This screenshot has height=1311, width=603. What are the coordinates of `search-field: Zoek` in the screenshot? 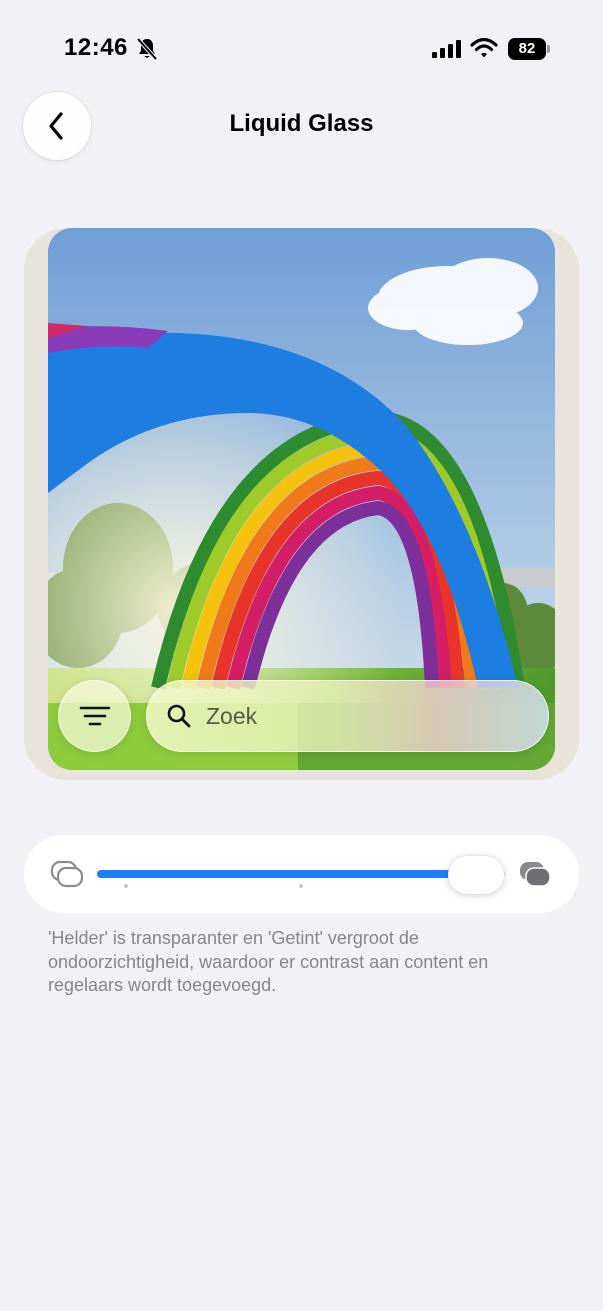 It's located at (347, 716).